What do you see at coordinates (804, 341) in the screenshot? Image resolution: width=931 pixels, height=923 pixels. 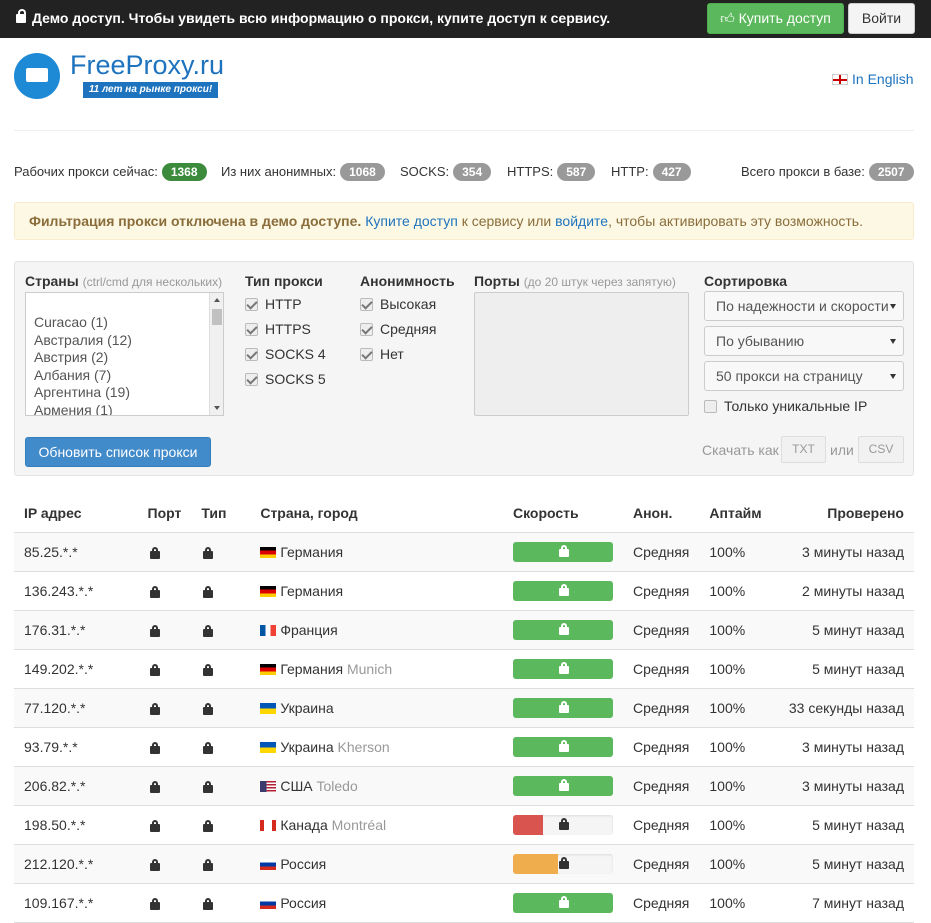 I see `sort-order-select: По убыванию` at bounding box center [804, 341].